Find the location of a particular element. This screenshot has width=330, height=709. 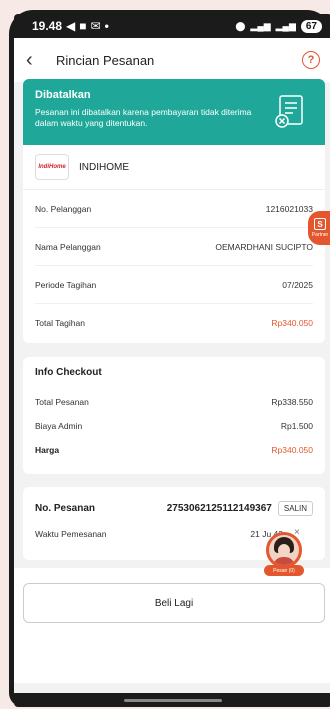

notification-icon: ■ is located at coordinates (83, 26).